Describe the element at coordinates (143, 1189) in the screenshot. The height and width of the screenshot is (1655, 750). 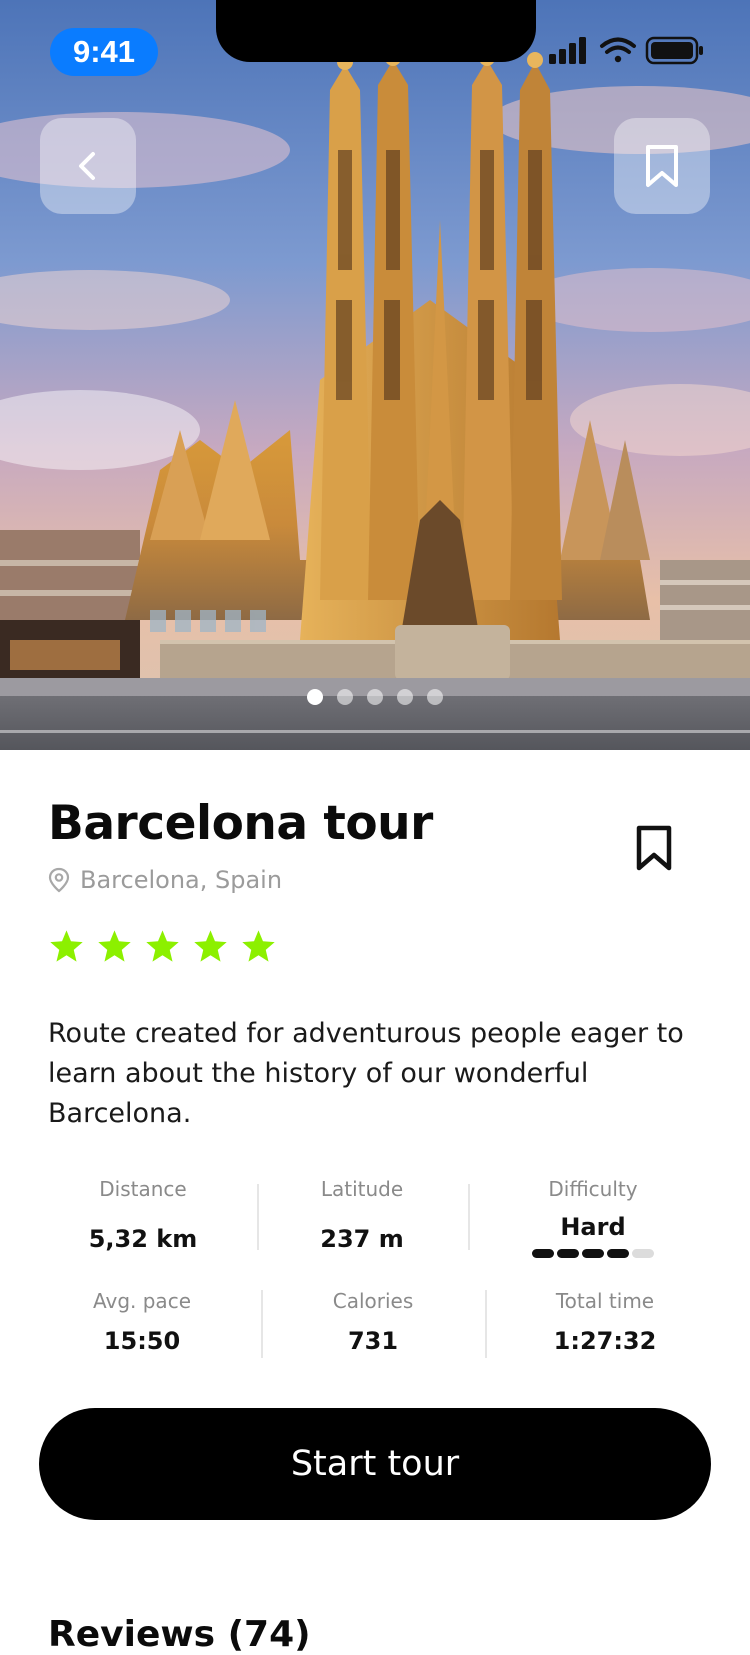
I see `stat-label: Distance` at that location.